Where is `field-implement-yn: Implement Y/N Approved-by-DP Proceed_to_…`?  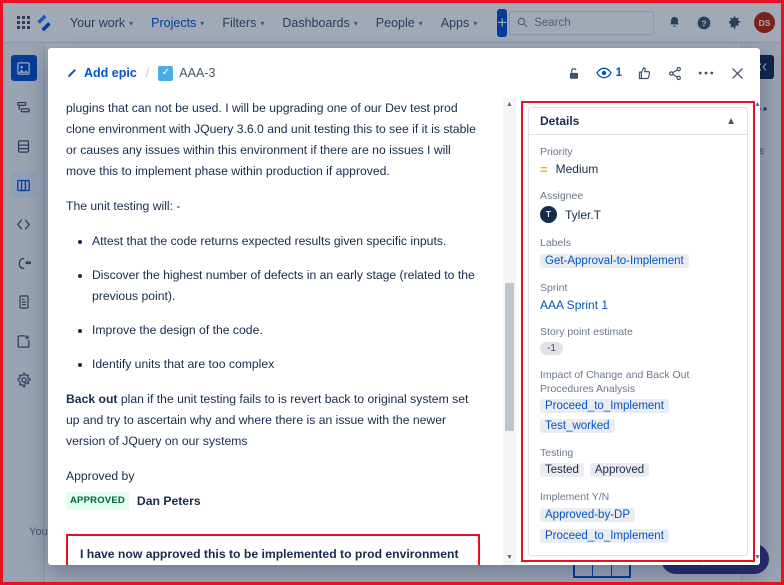 field-implement-yn: Implement Y/N Approved-by-DP Proceed_to_… is located at coordinates (638, 516).